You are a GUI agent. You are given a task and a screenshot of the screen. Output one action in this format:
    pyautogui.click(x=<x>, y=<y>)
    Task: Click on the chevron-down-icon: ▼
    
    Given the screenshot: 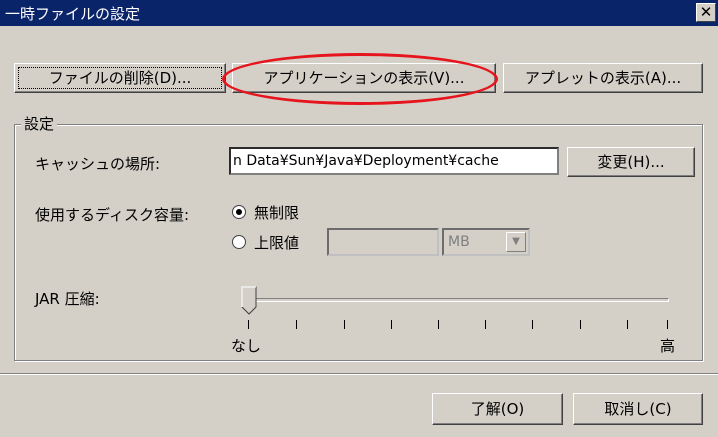 What is the action you would take?
    pyautogui.click(x=516, y=242)
    